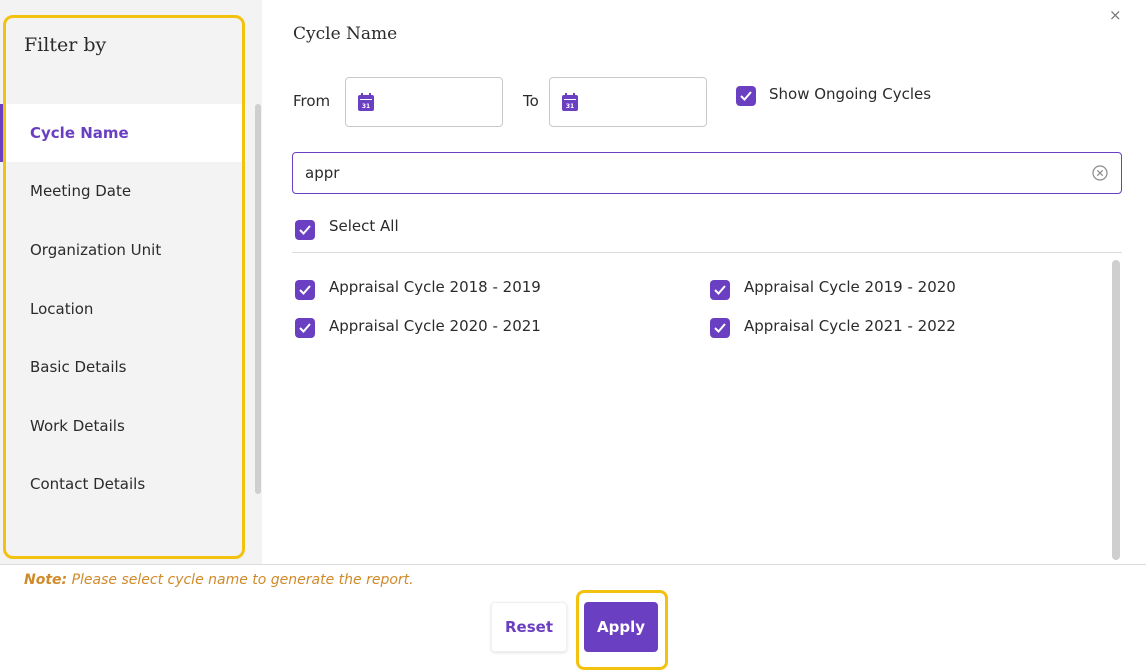 The width and height of the screenshot is (1146, 672). I want to click on sidebar-item-organization-unit: Organization Unit, so click(123, 250).